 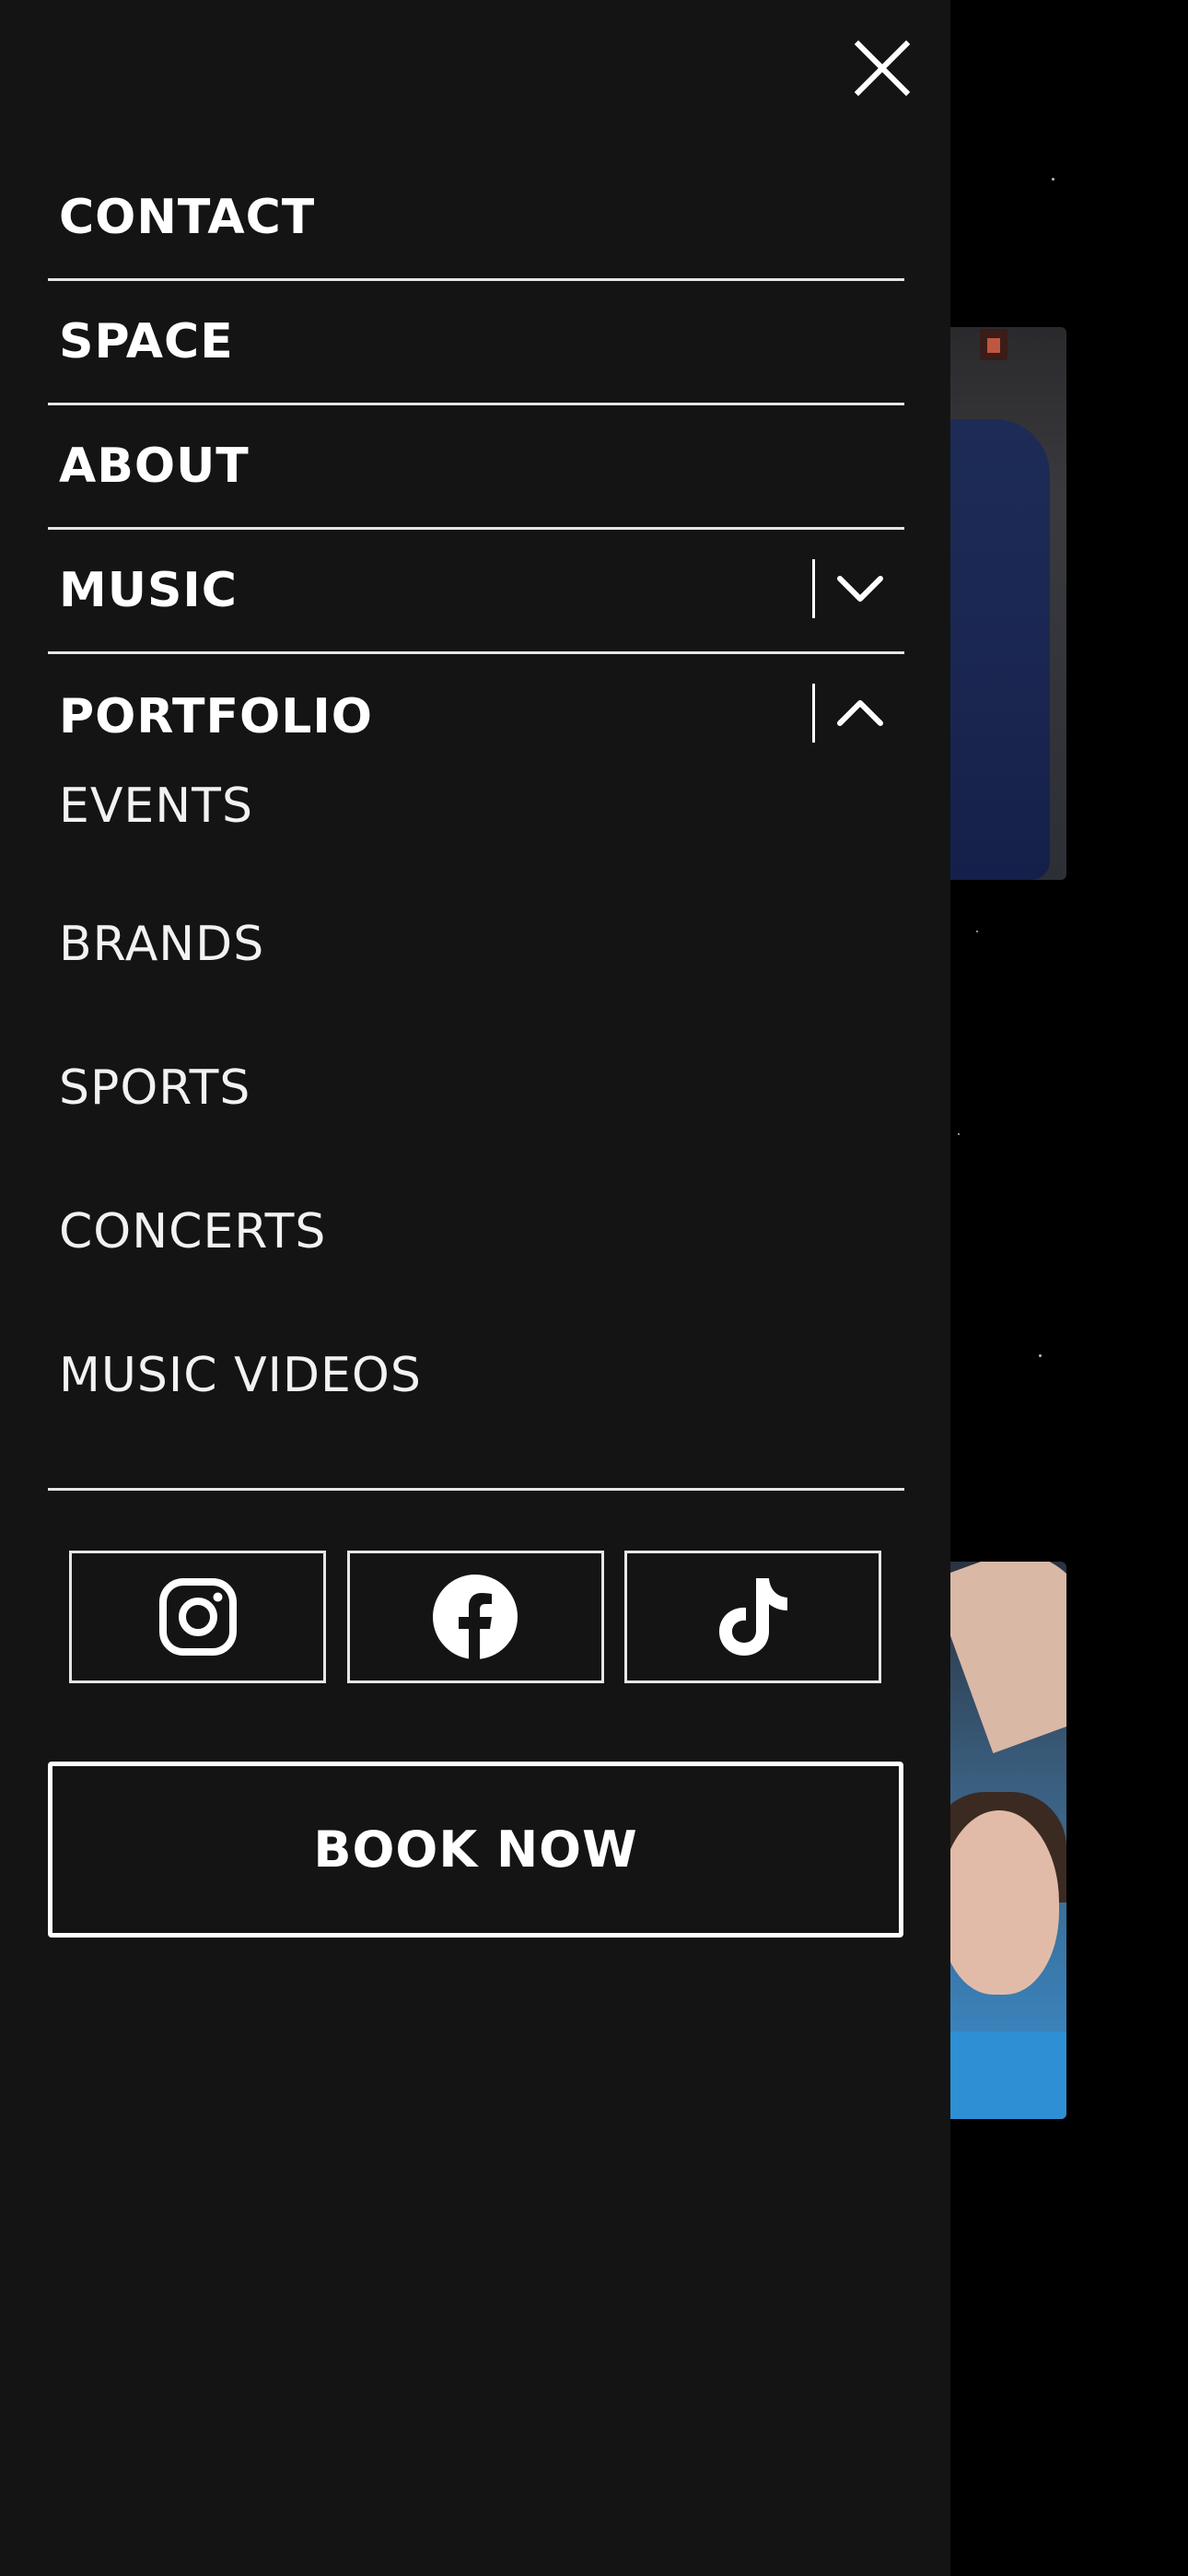 What do you see at coordinates (154, 466) in the screenshot?
I see `nav-item-label: ABOUT` at bounding box center [154, 466].